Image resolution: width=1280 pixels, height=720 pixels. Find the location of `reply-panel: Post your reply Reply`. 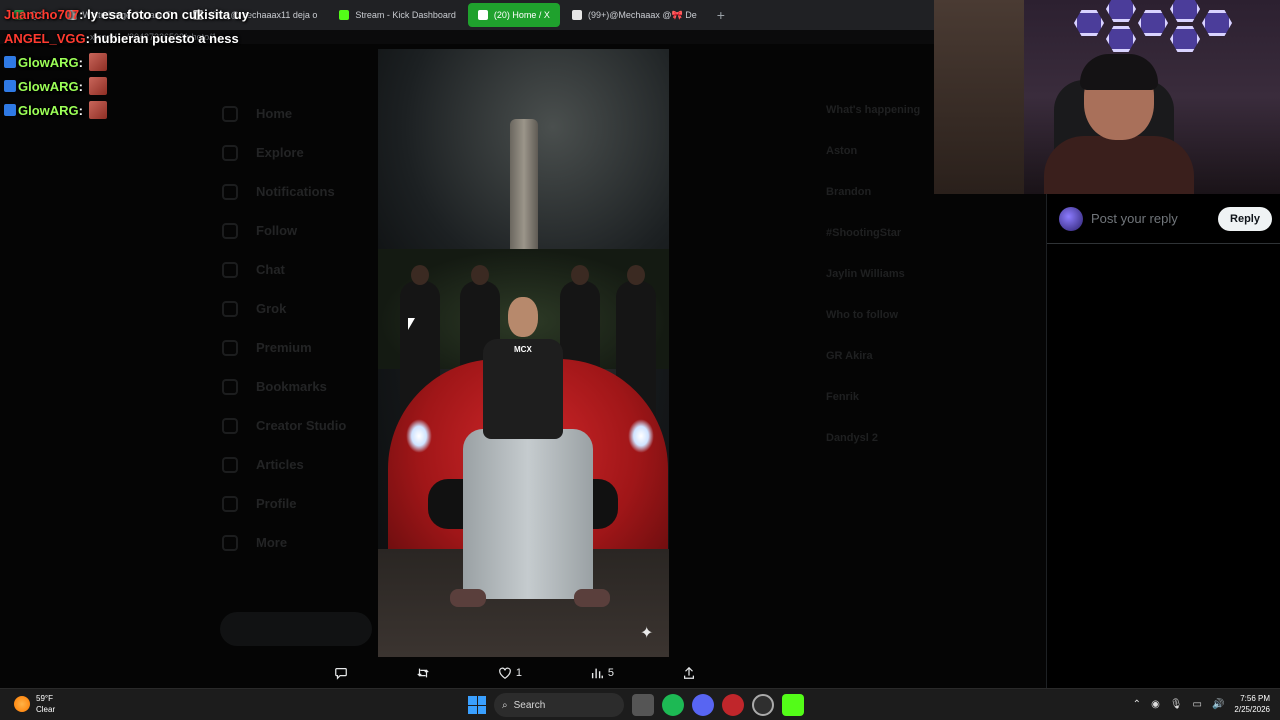

reply-panel: Post your reply Reply is located at coordinates (1163, 441).